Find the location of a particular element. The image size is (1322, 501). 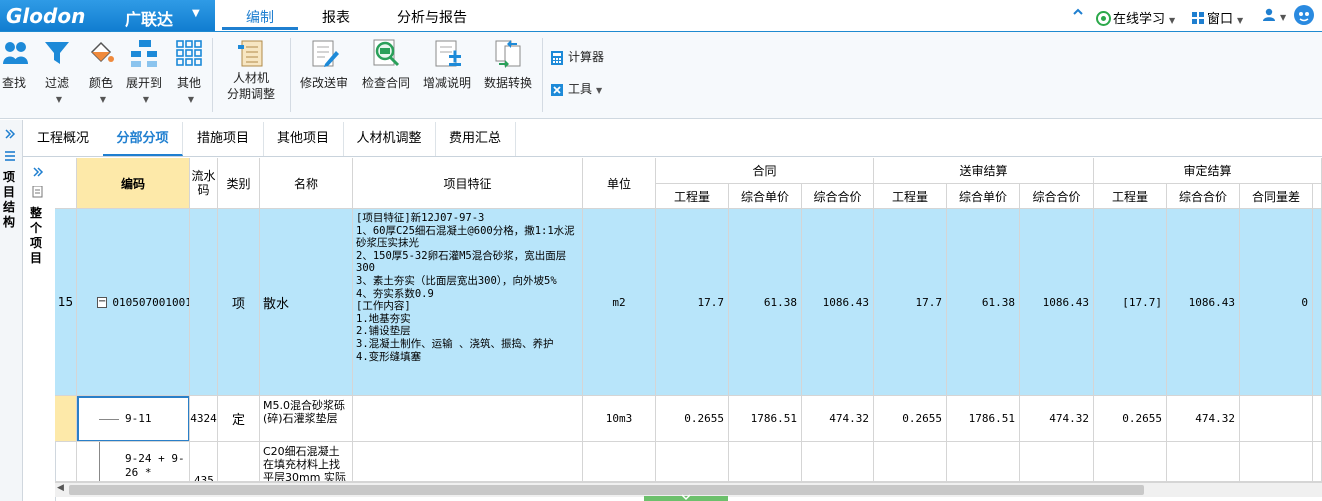

tab-cost-summary: 费用汇总 is located at coordinates (475, 139).